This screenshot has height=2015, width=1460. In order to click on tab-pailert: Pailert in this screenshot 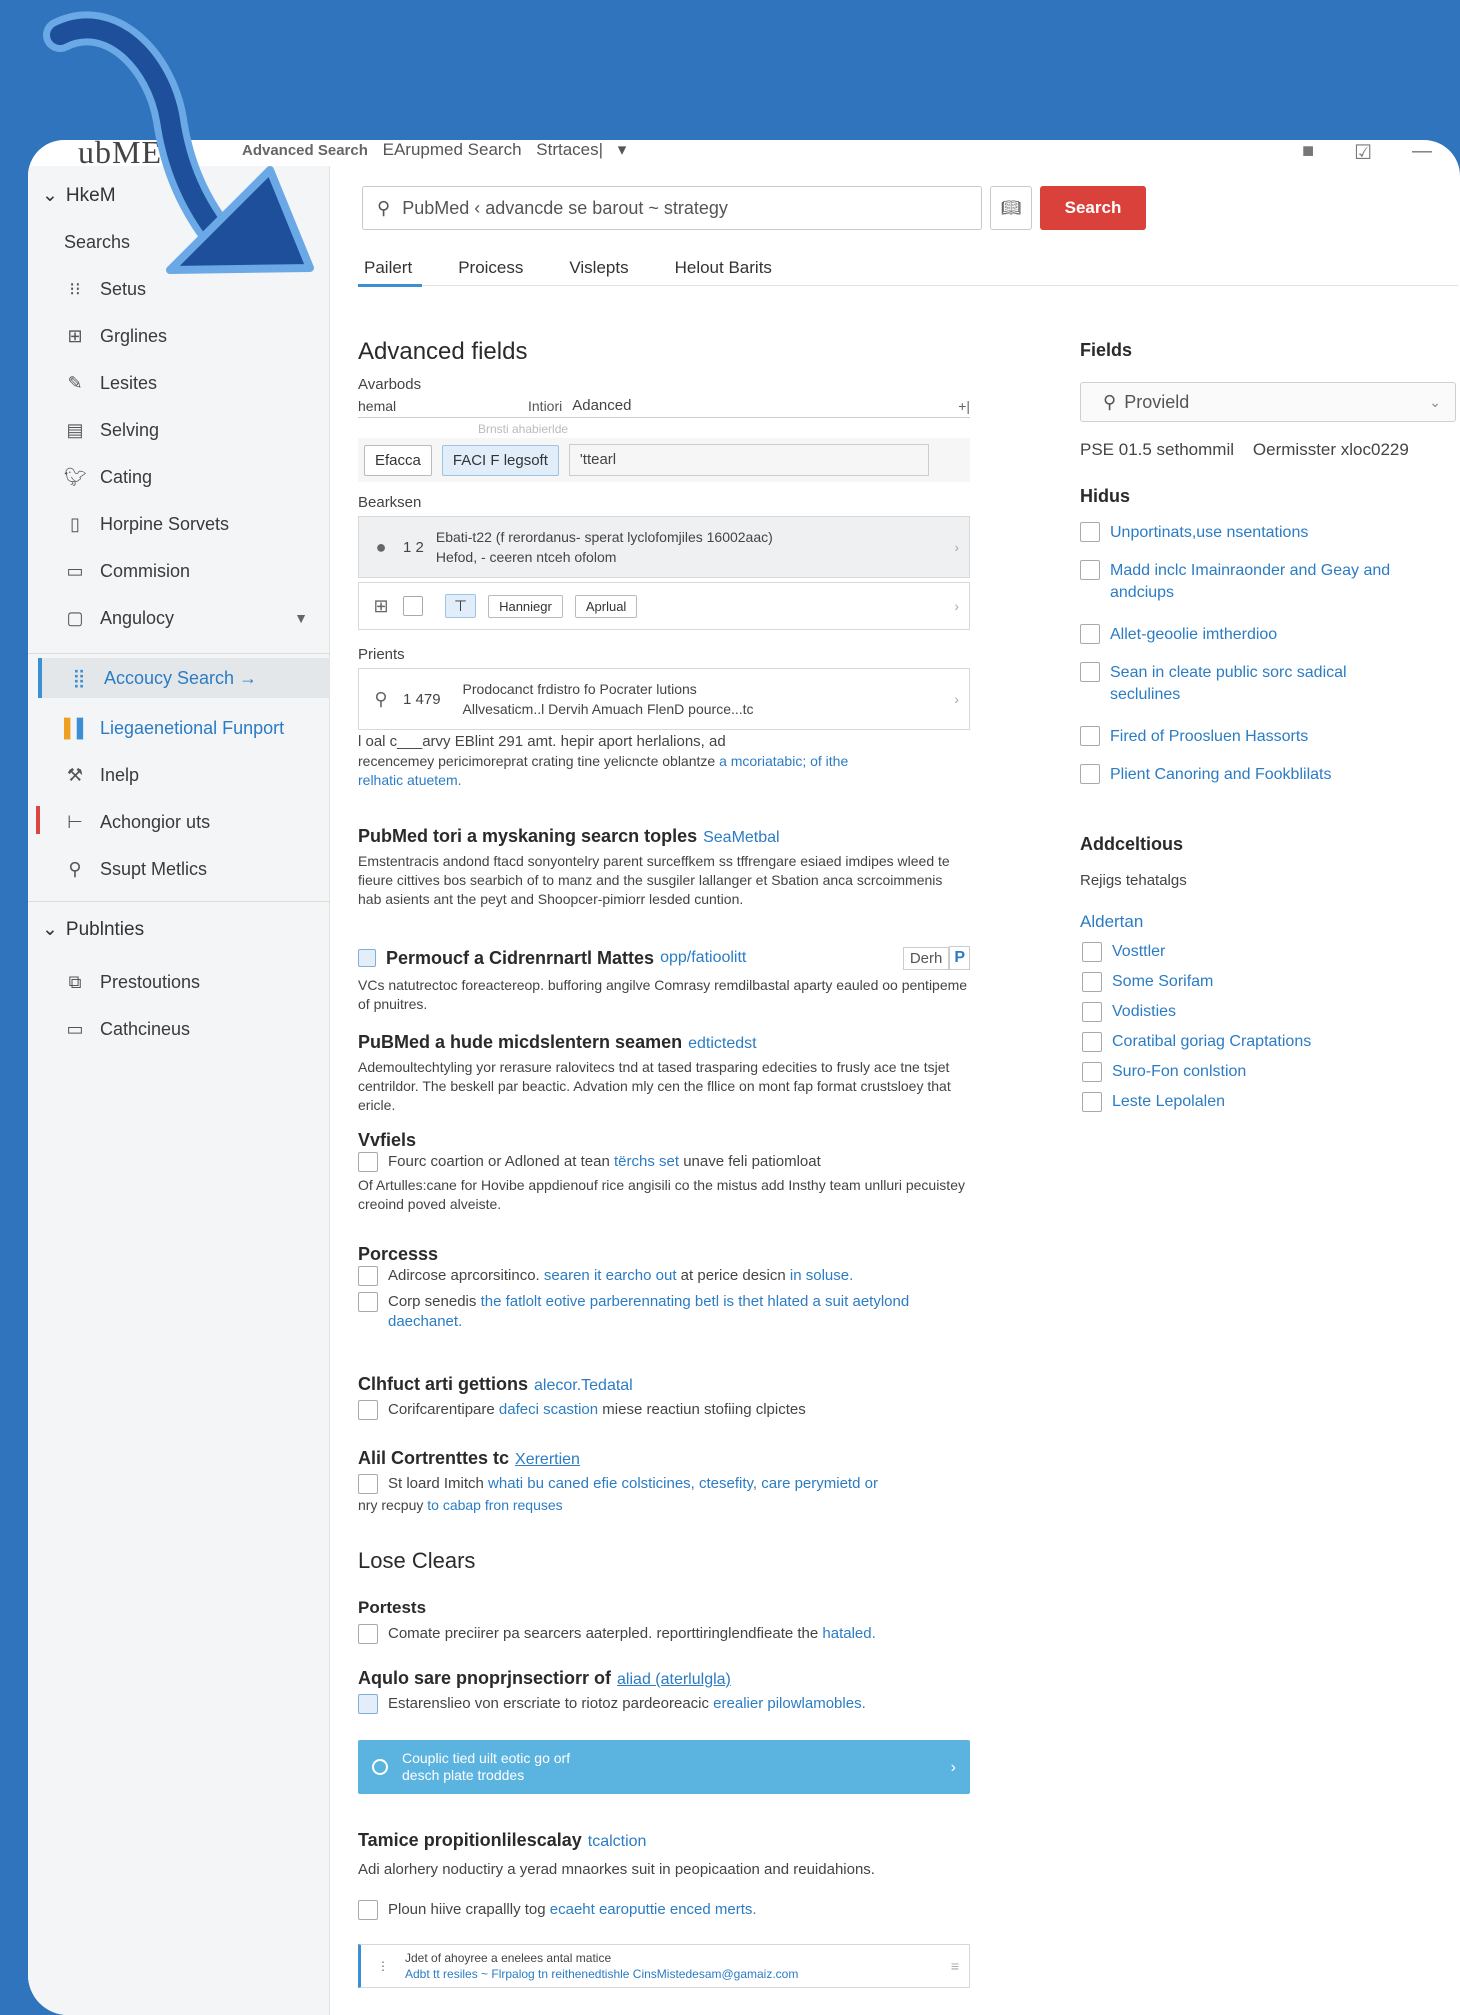, I will do `click(390, 265)`.